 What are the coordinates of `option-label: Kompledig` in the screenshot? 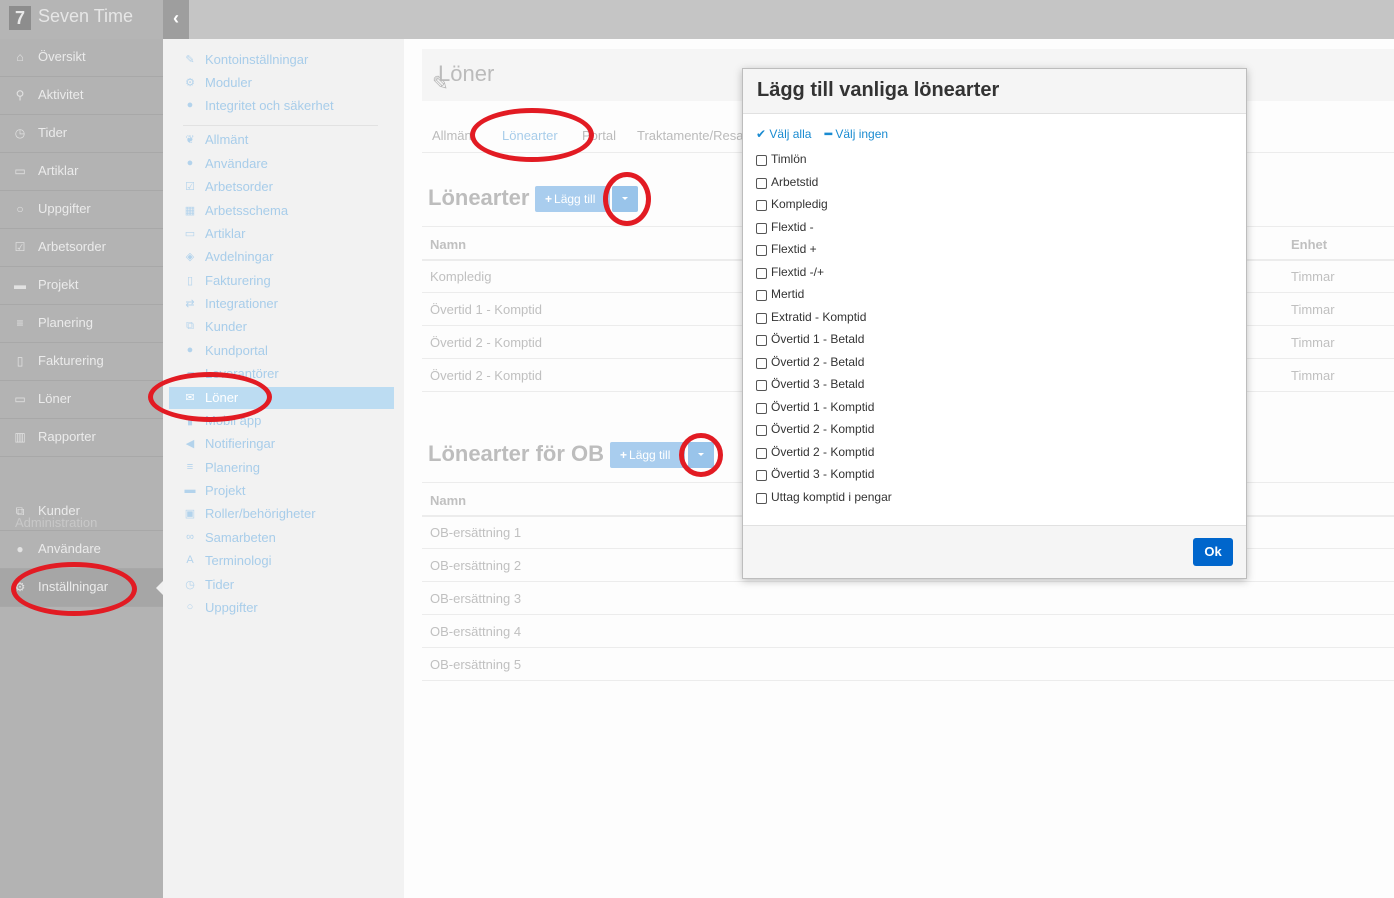 It's located at (799, 204).